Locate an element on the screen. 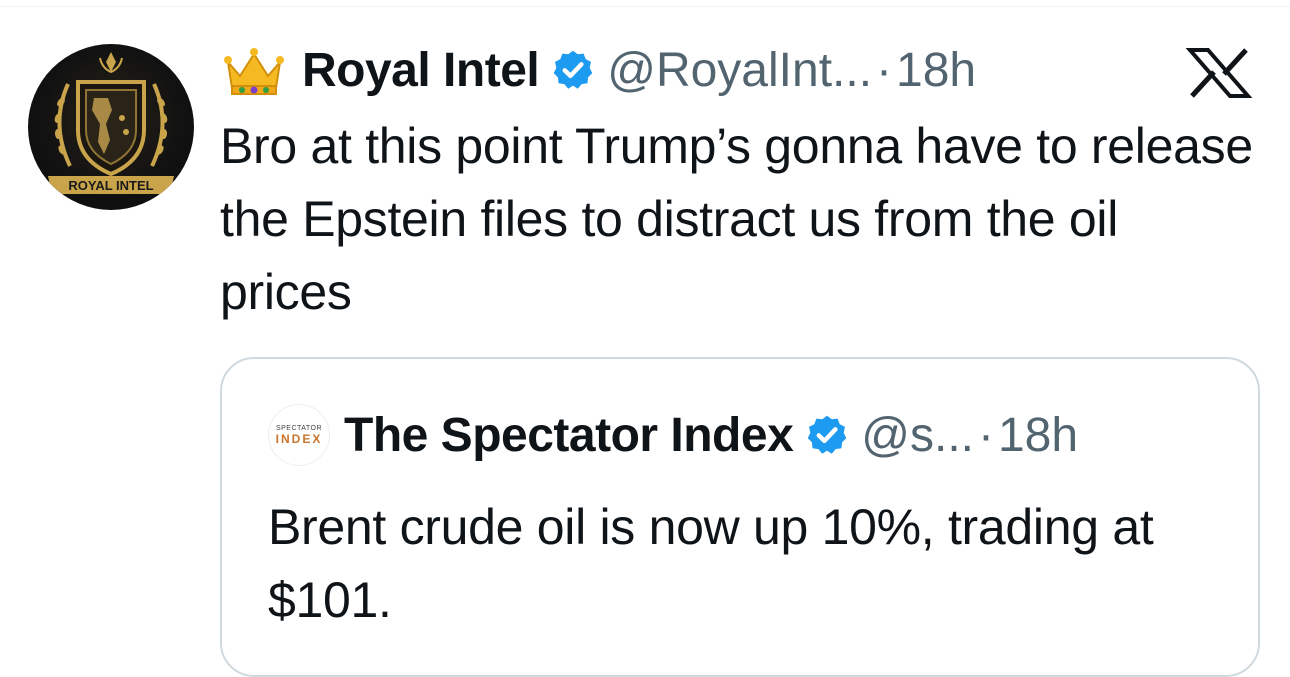 The width and height of the screenshot is (1290, 677). verified-badge-icon is located at coordinates (573, 69).